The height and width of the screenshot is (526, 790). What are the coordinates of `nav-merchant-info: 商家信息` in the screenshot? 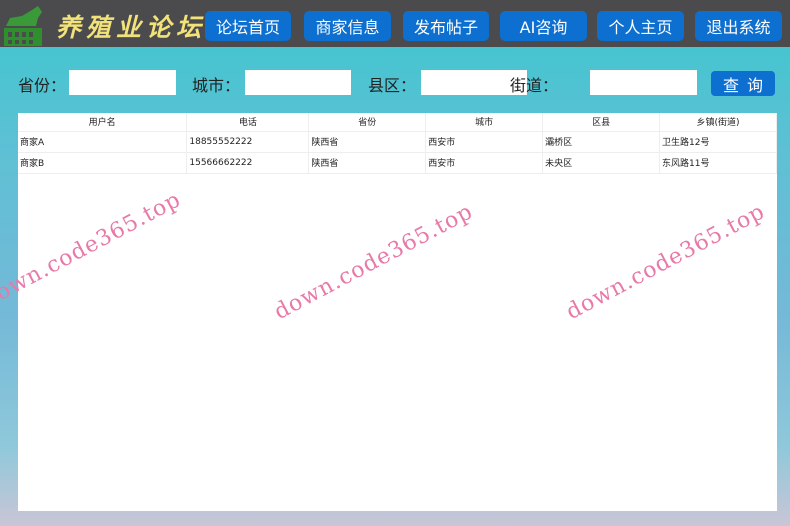 It's located at (347, 26).